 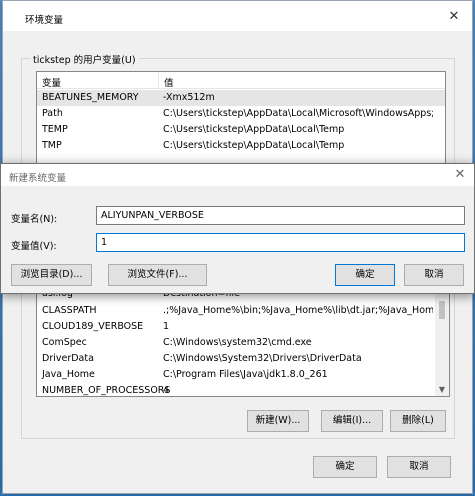 What do you see at coordinates (158, 80) in the screenshot?
I see `column-divider` at bounding box center [158, 80].